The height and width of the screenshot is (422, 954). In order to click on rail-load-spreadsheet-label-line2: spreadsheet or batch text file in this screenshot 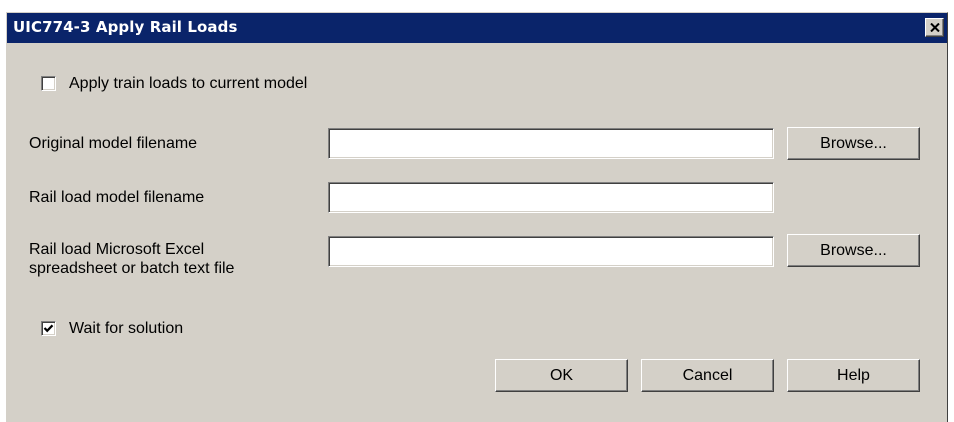, I will do `click(132, 268)`.